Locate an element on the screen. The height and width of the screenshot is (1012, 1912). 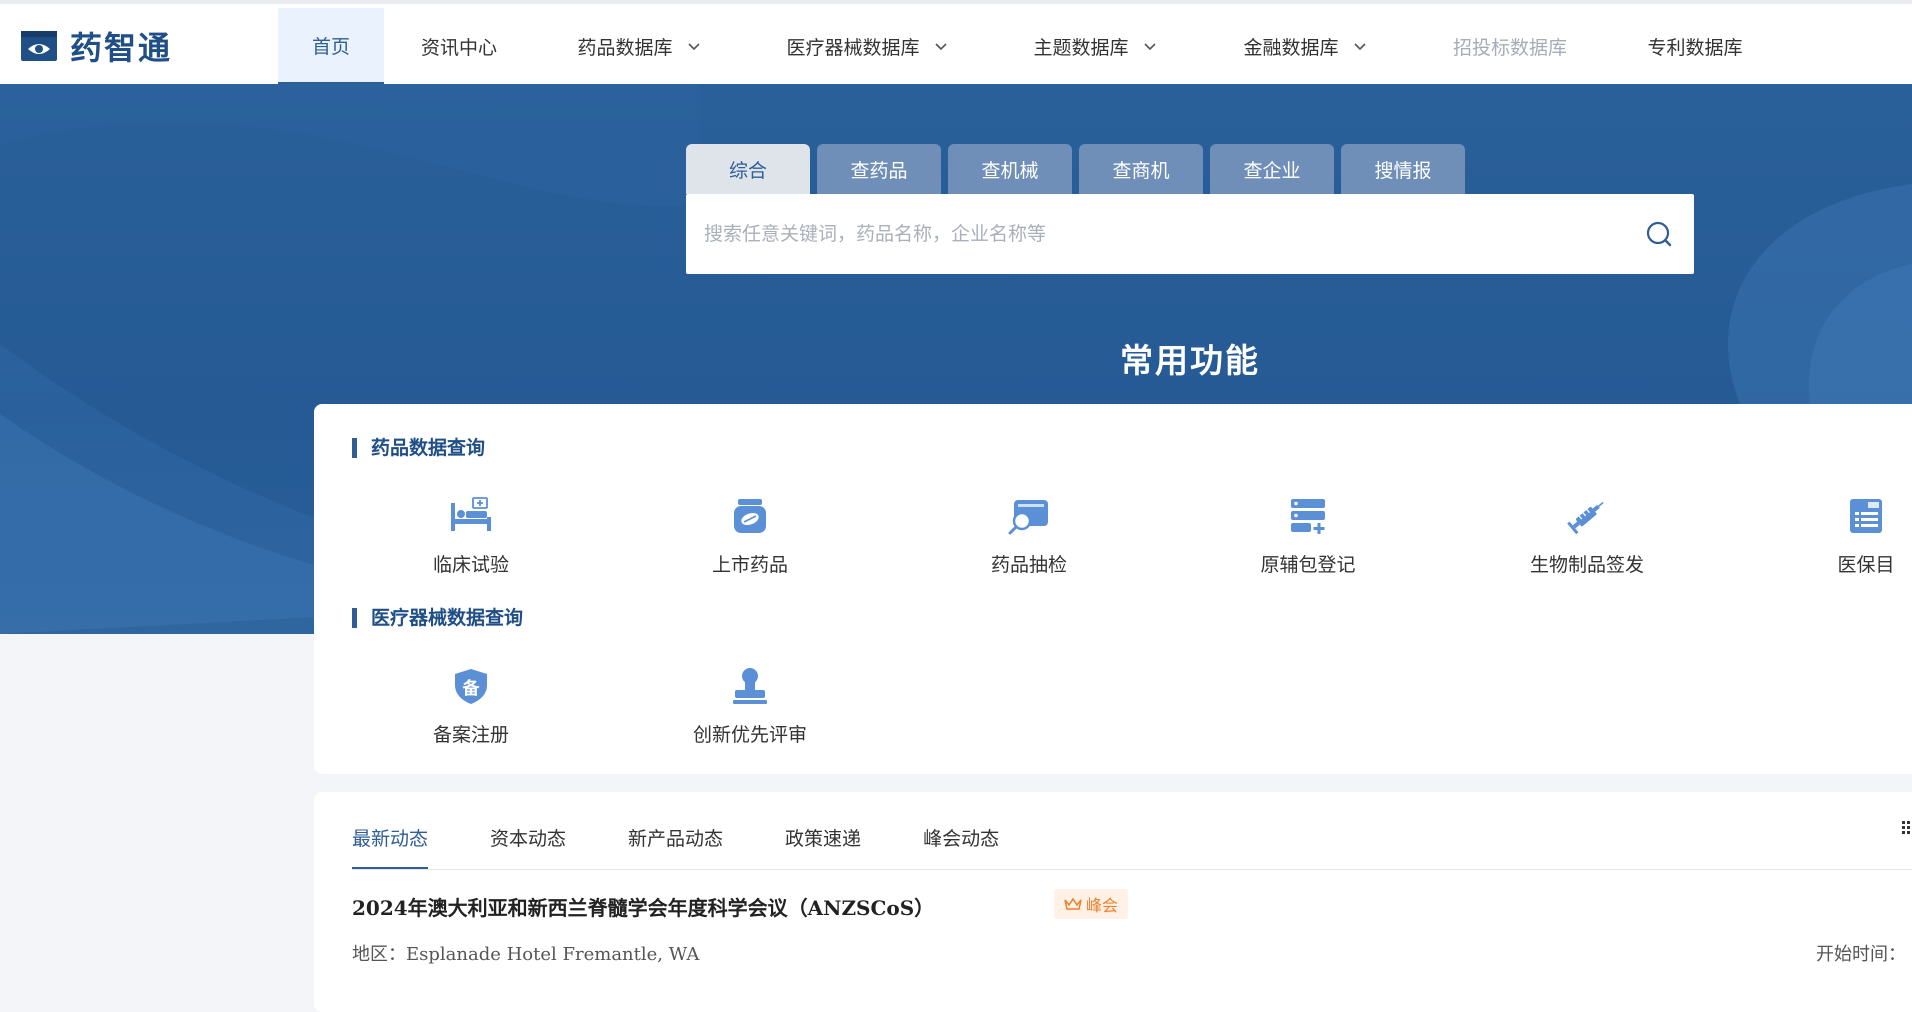
nav-label: 资讯中心 is located at coordinates (458, 47).